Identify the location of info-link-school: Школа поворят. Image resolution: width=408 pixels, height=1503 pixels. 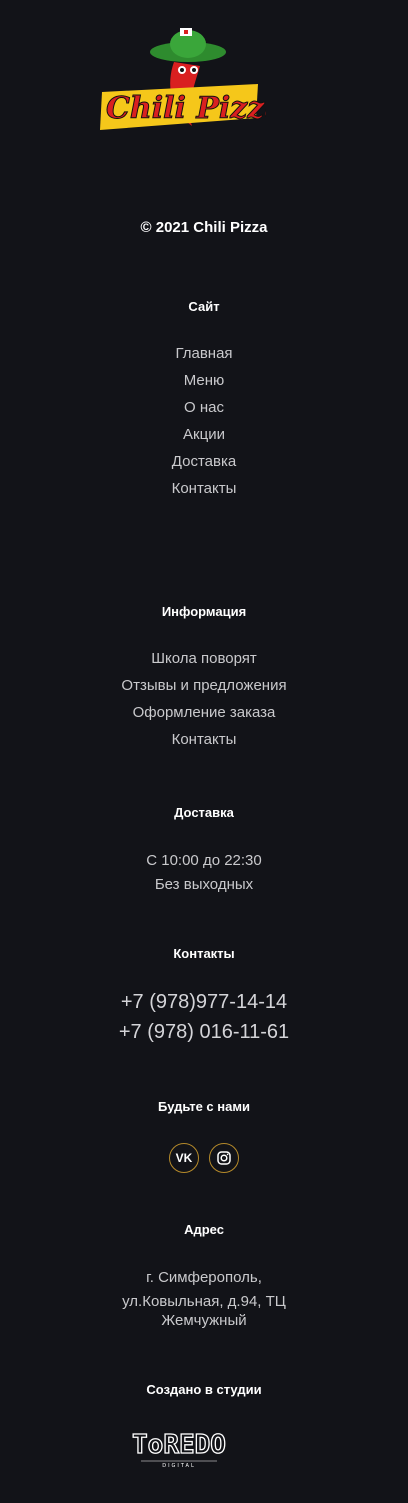
(204, 658).